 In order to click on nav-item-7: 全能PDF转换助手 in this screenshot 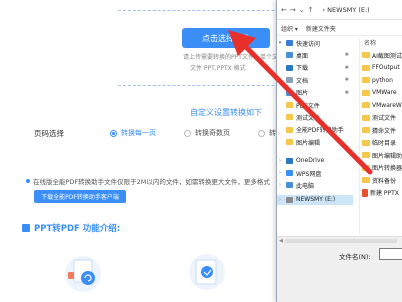, I will do `click(315, 130)`.